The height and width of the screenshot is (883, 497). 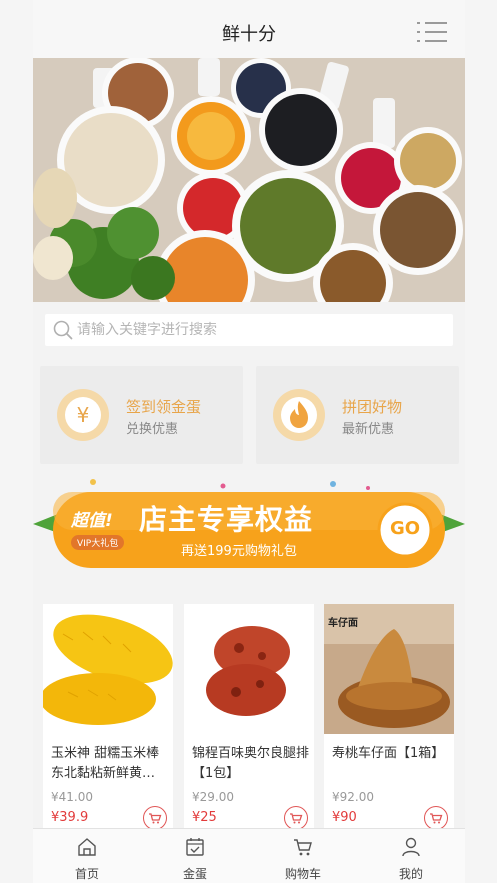 I want to click on noodle-image: 车仔面, so click(x=389, y=669).